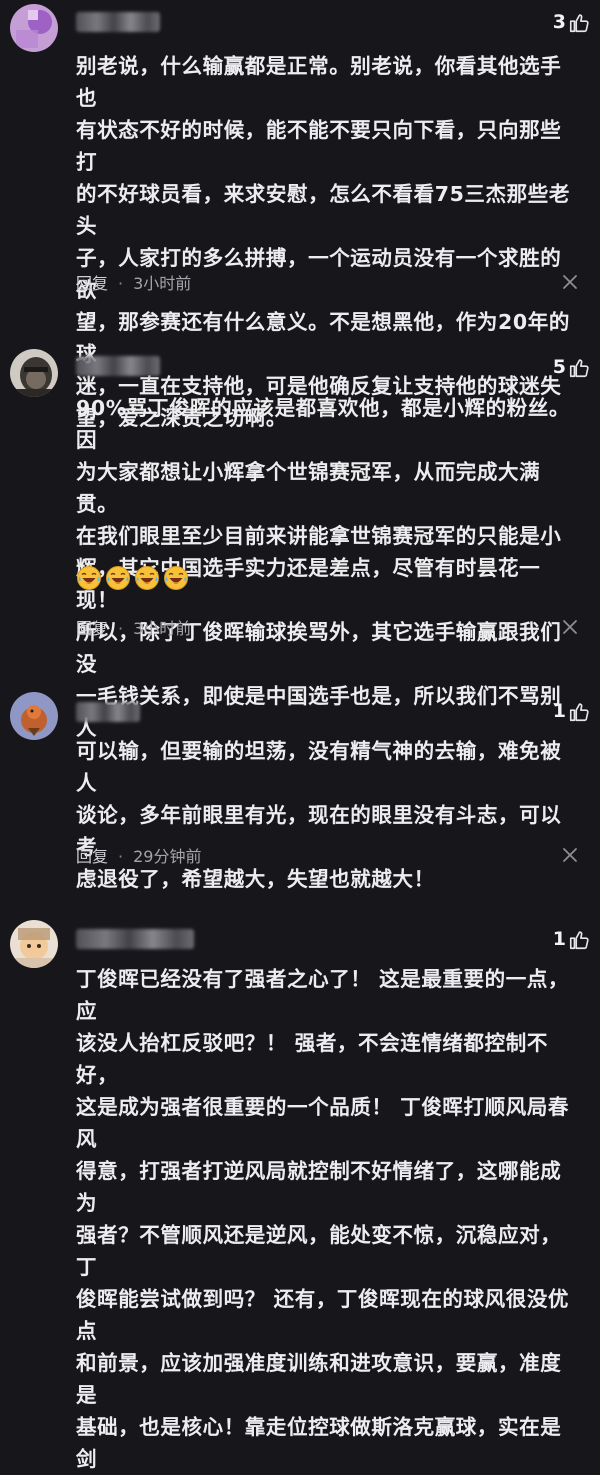 This screenshot has width=600, height=1475. I want to click on emoji-row, so click(134, 578).